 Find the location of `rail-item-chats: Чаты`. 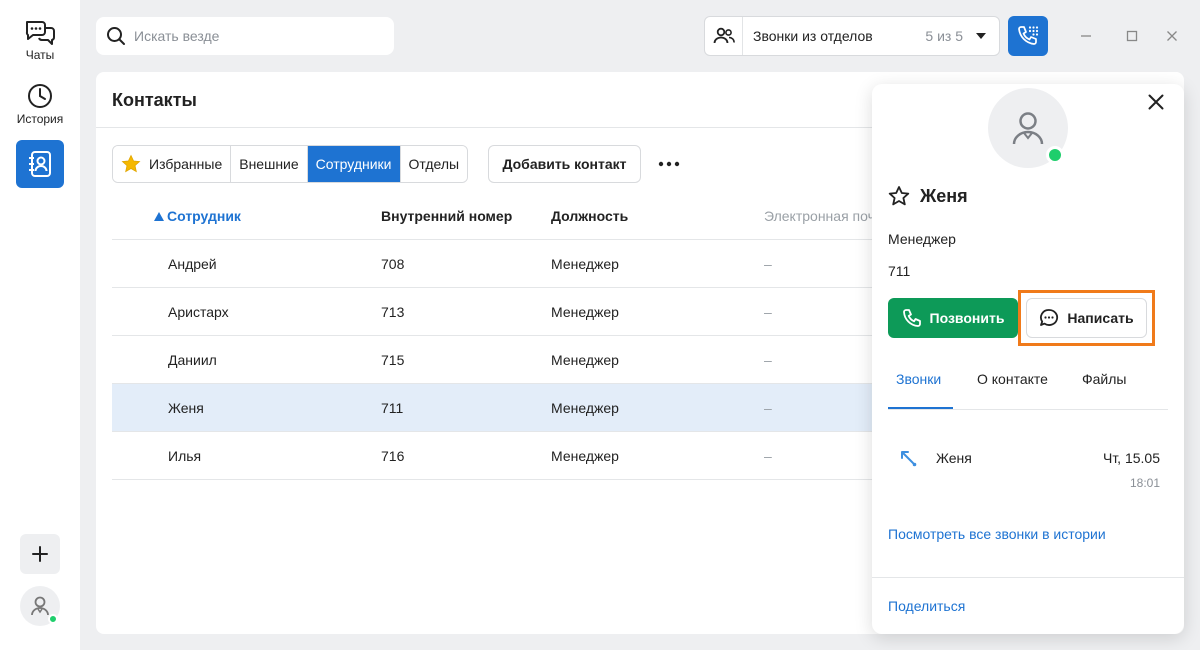

rail-item-chats: Чаты is located at coordinates (40, 40).